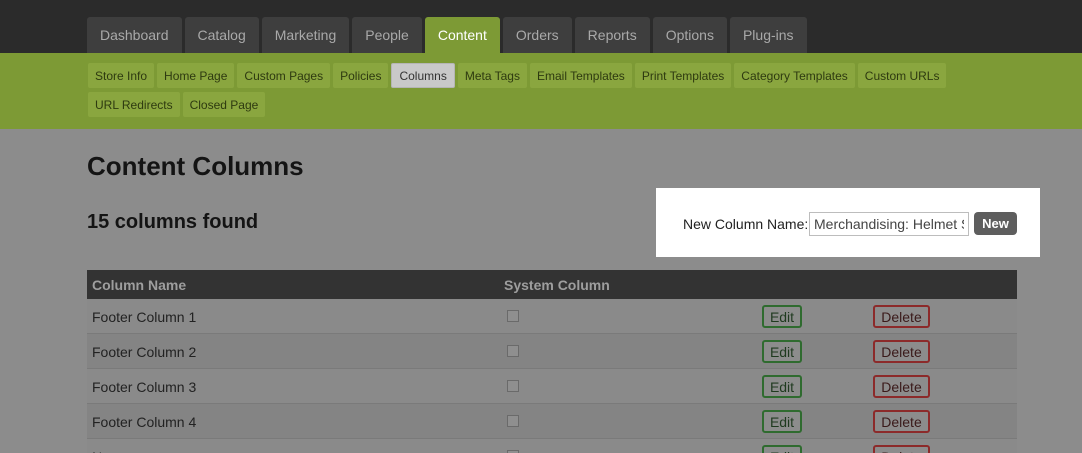 The image size is (1082, 453). I want to click on header-column-name: Column Name, so click(139, 285).